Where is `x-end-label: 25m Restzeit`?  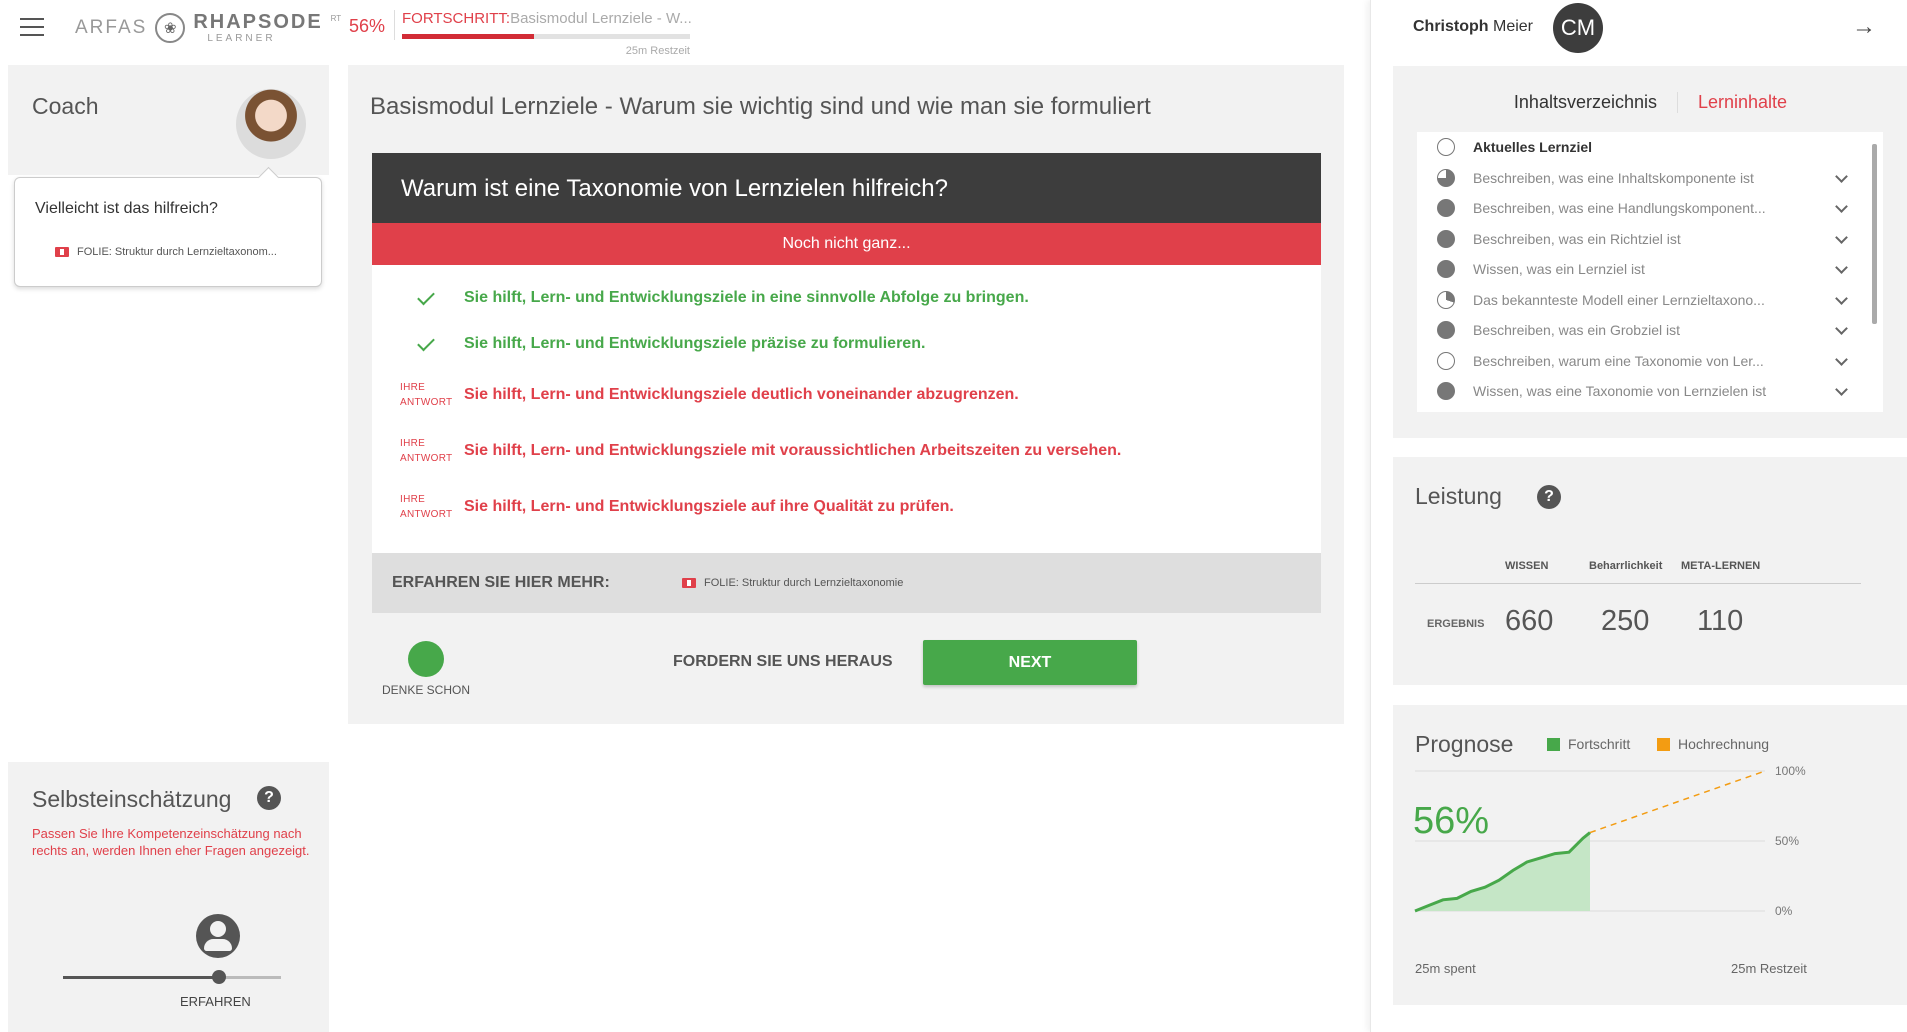
x-end-label: 25m Restzeit is located at coordinates (1769, 968).